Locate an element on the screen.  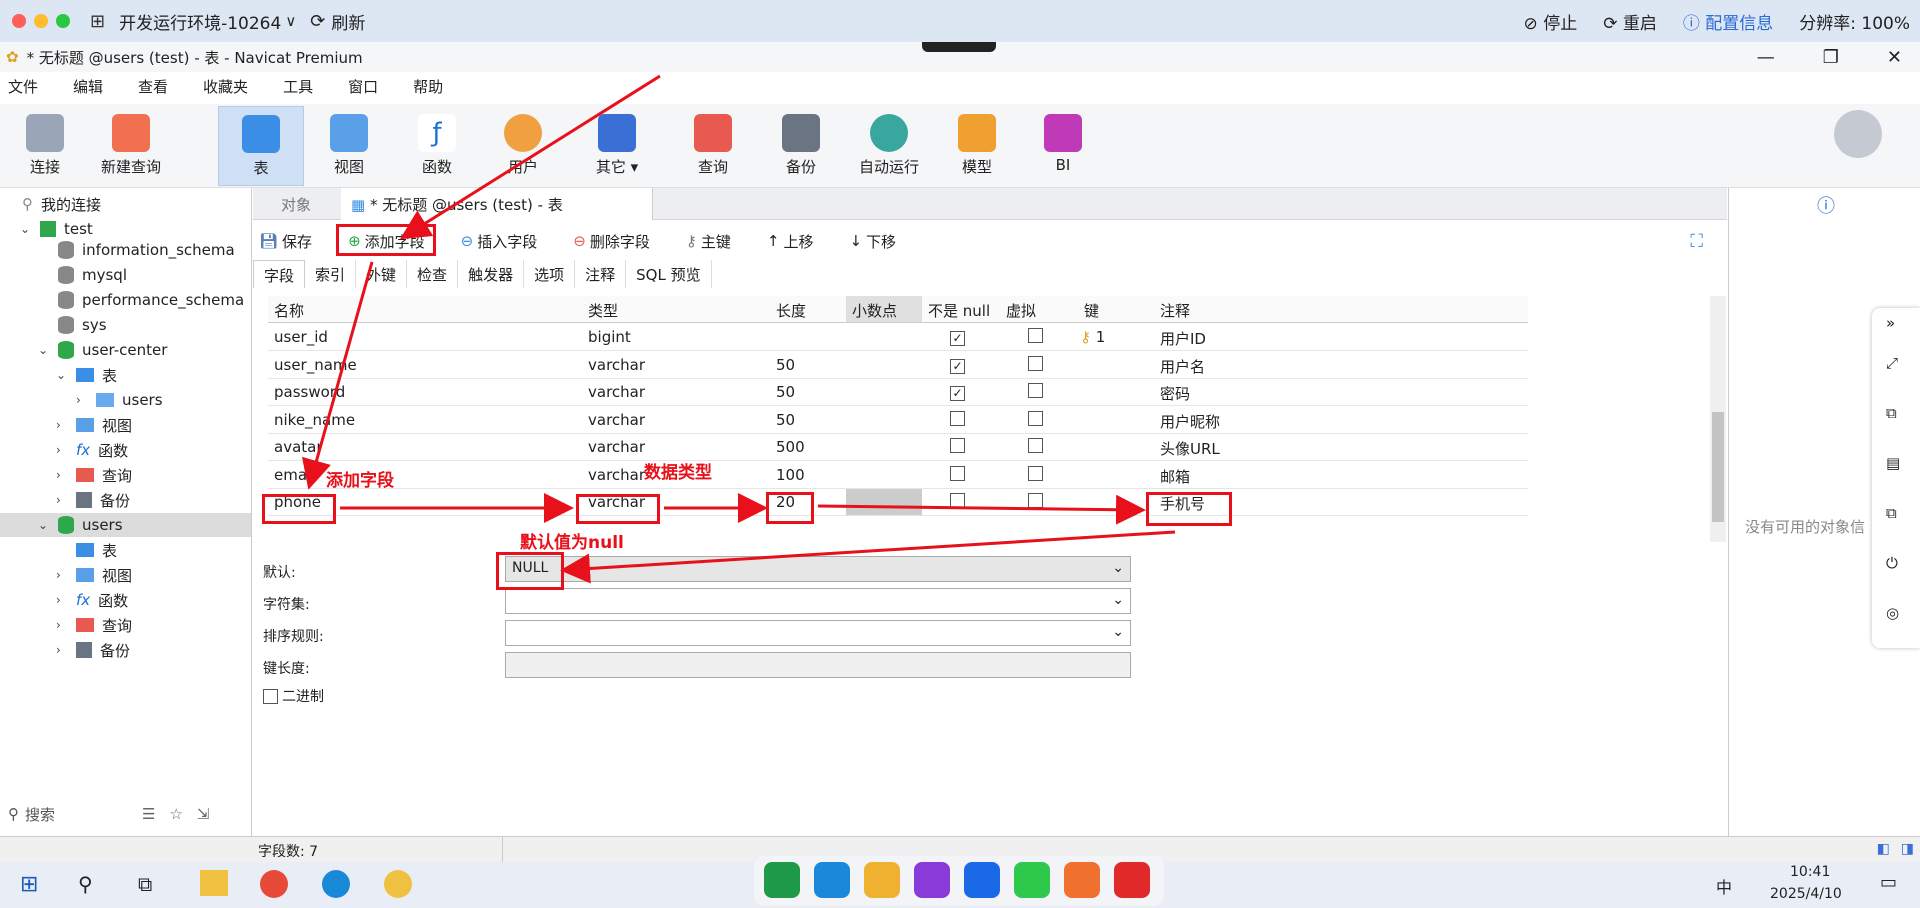
col-type: 类型 is located at coordinates (603, 310).